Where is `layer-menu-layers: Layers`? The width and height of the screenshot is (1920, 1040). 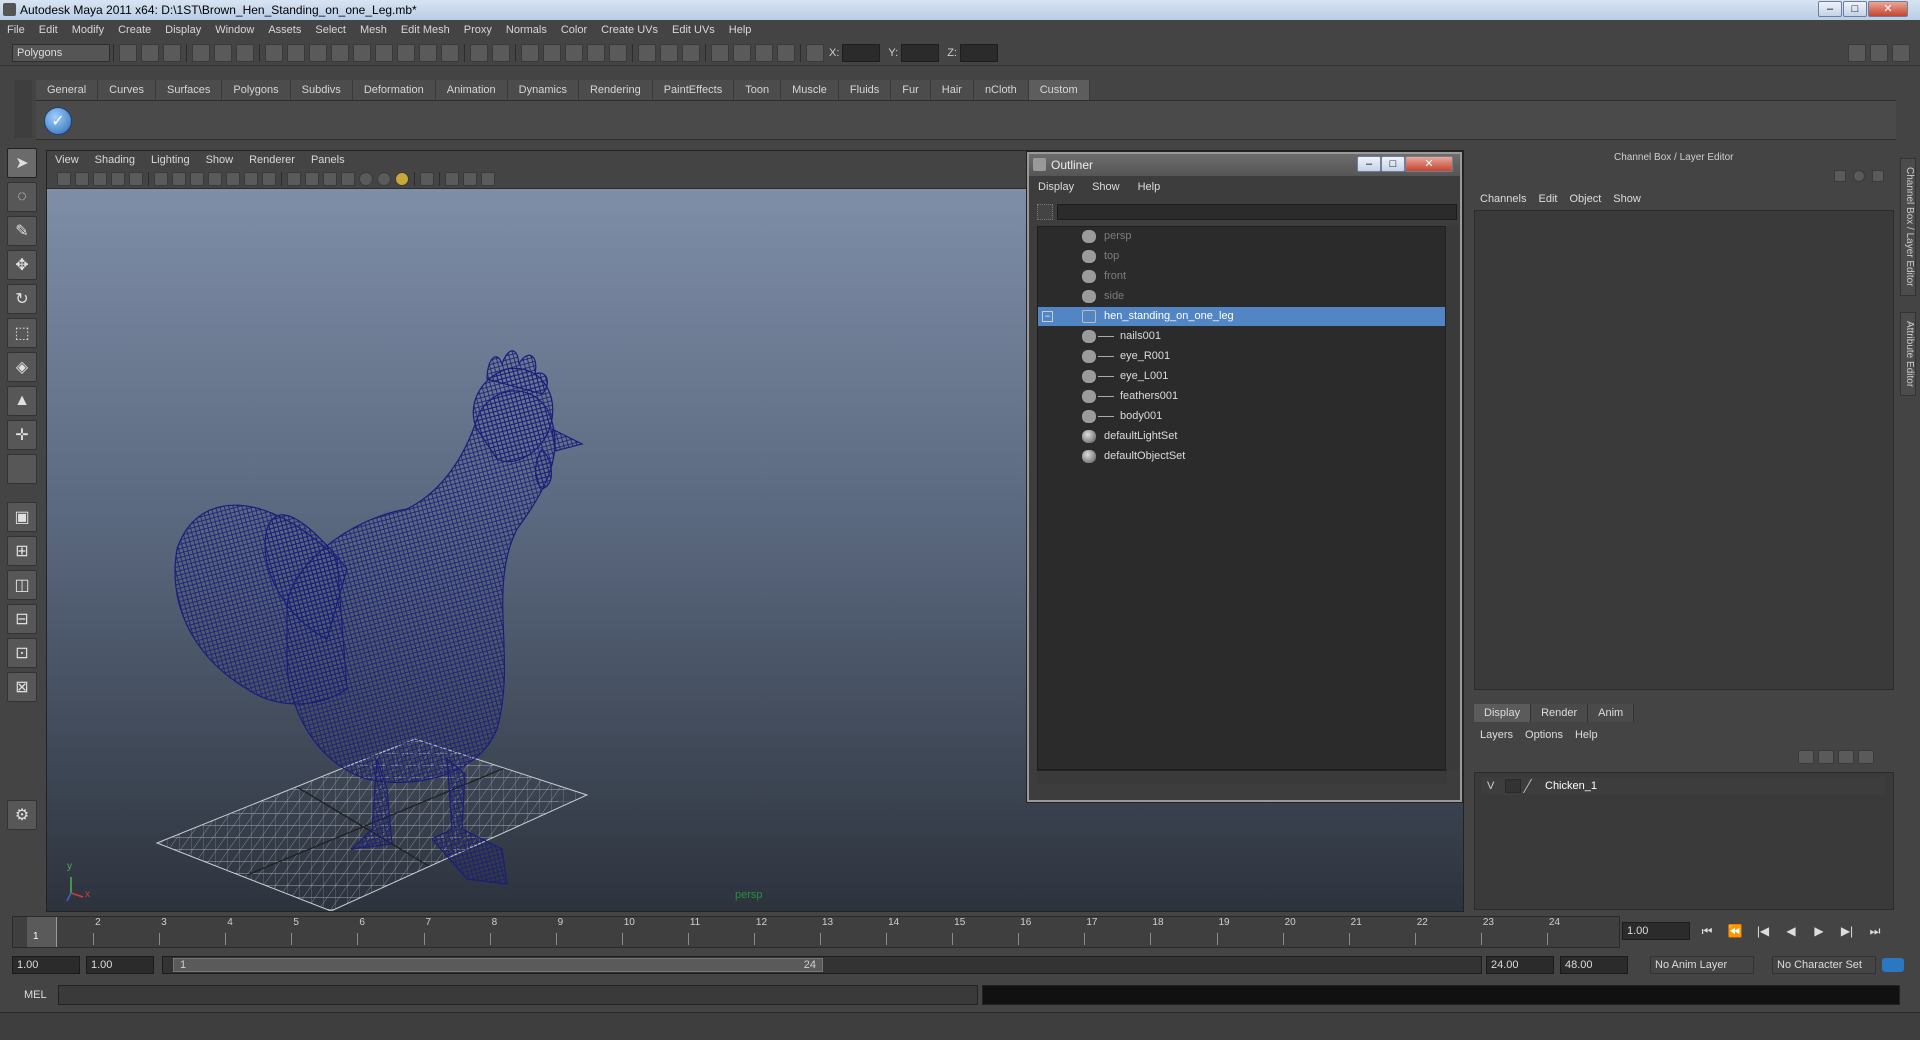 layer-menu-layers: Layers is located at coordinates (1496, 735).